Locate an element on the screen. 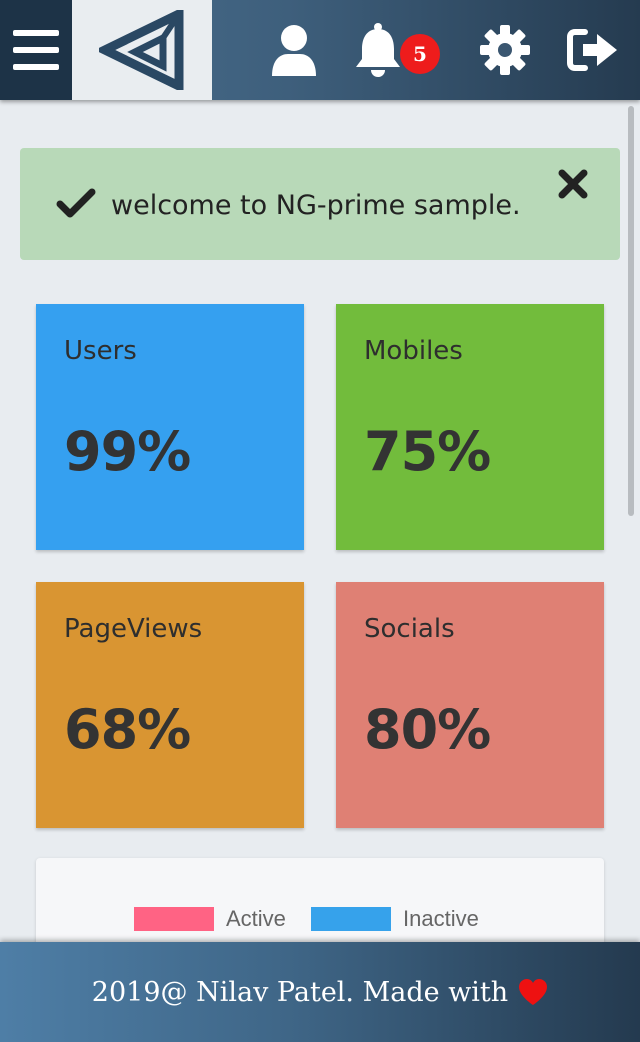 This screenshot has width=640, height=1042. sign-out-icon is located at coordinates (592, 50).